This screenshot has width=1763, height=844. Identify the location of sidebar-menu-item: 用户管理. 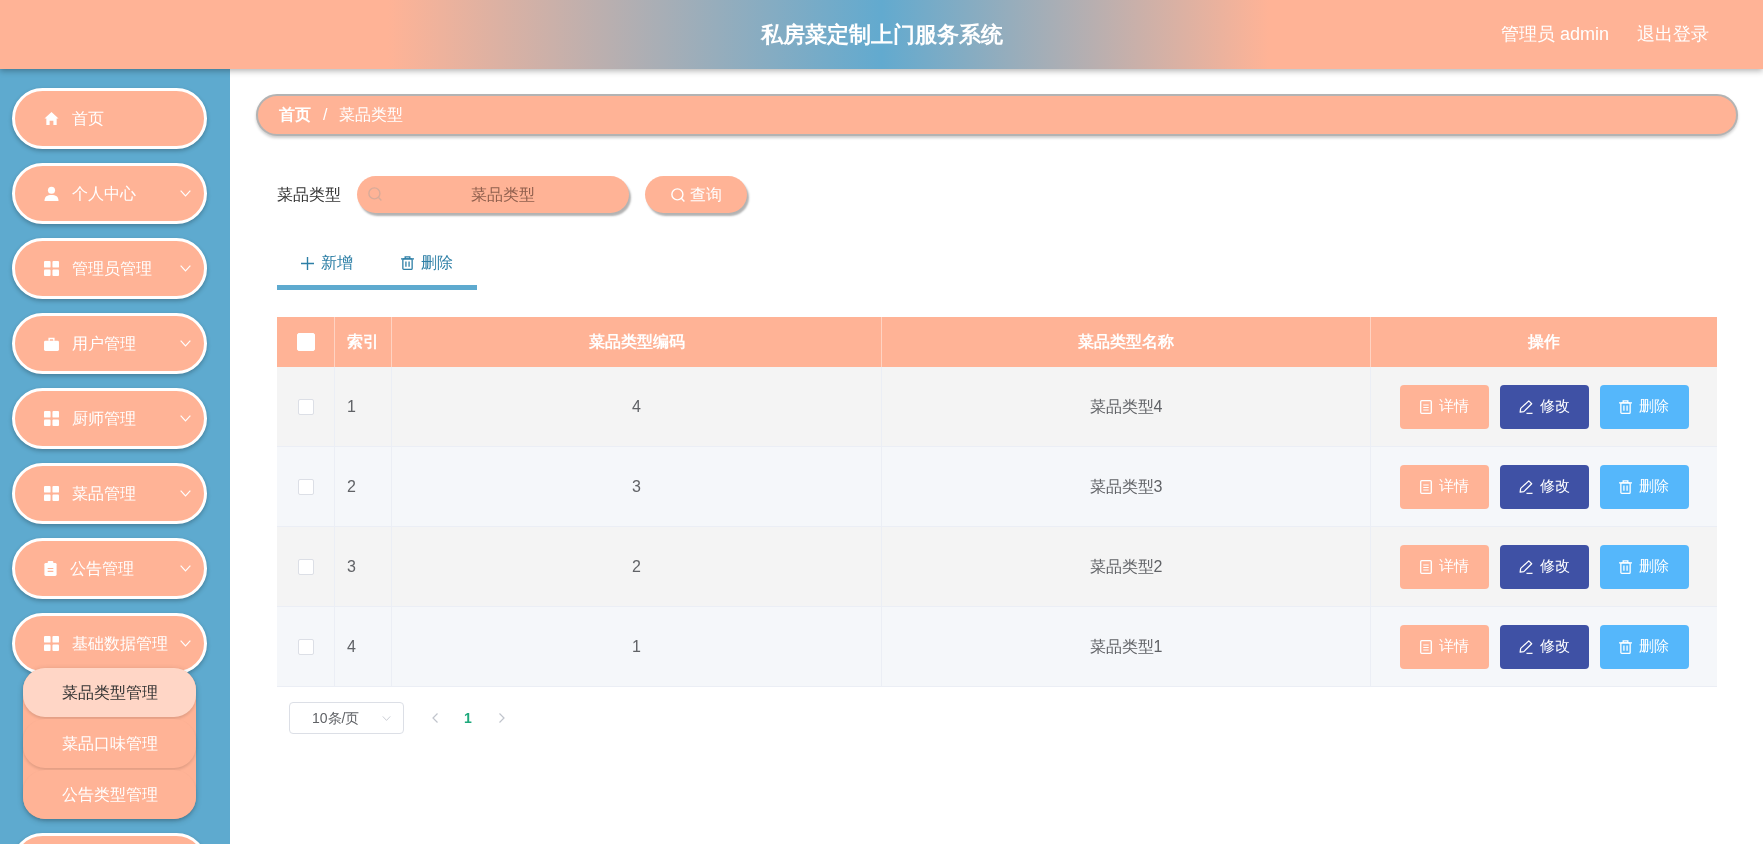
(109, 343).